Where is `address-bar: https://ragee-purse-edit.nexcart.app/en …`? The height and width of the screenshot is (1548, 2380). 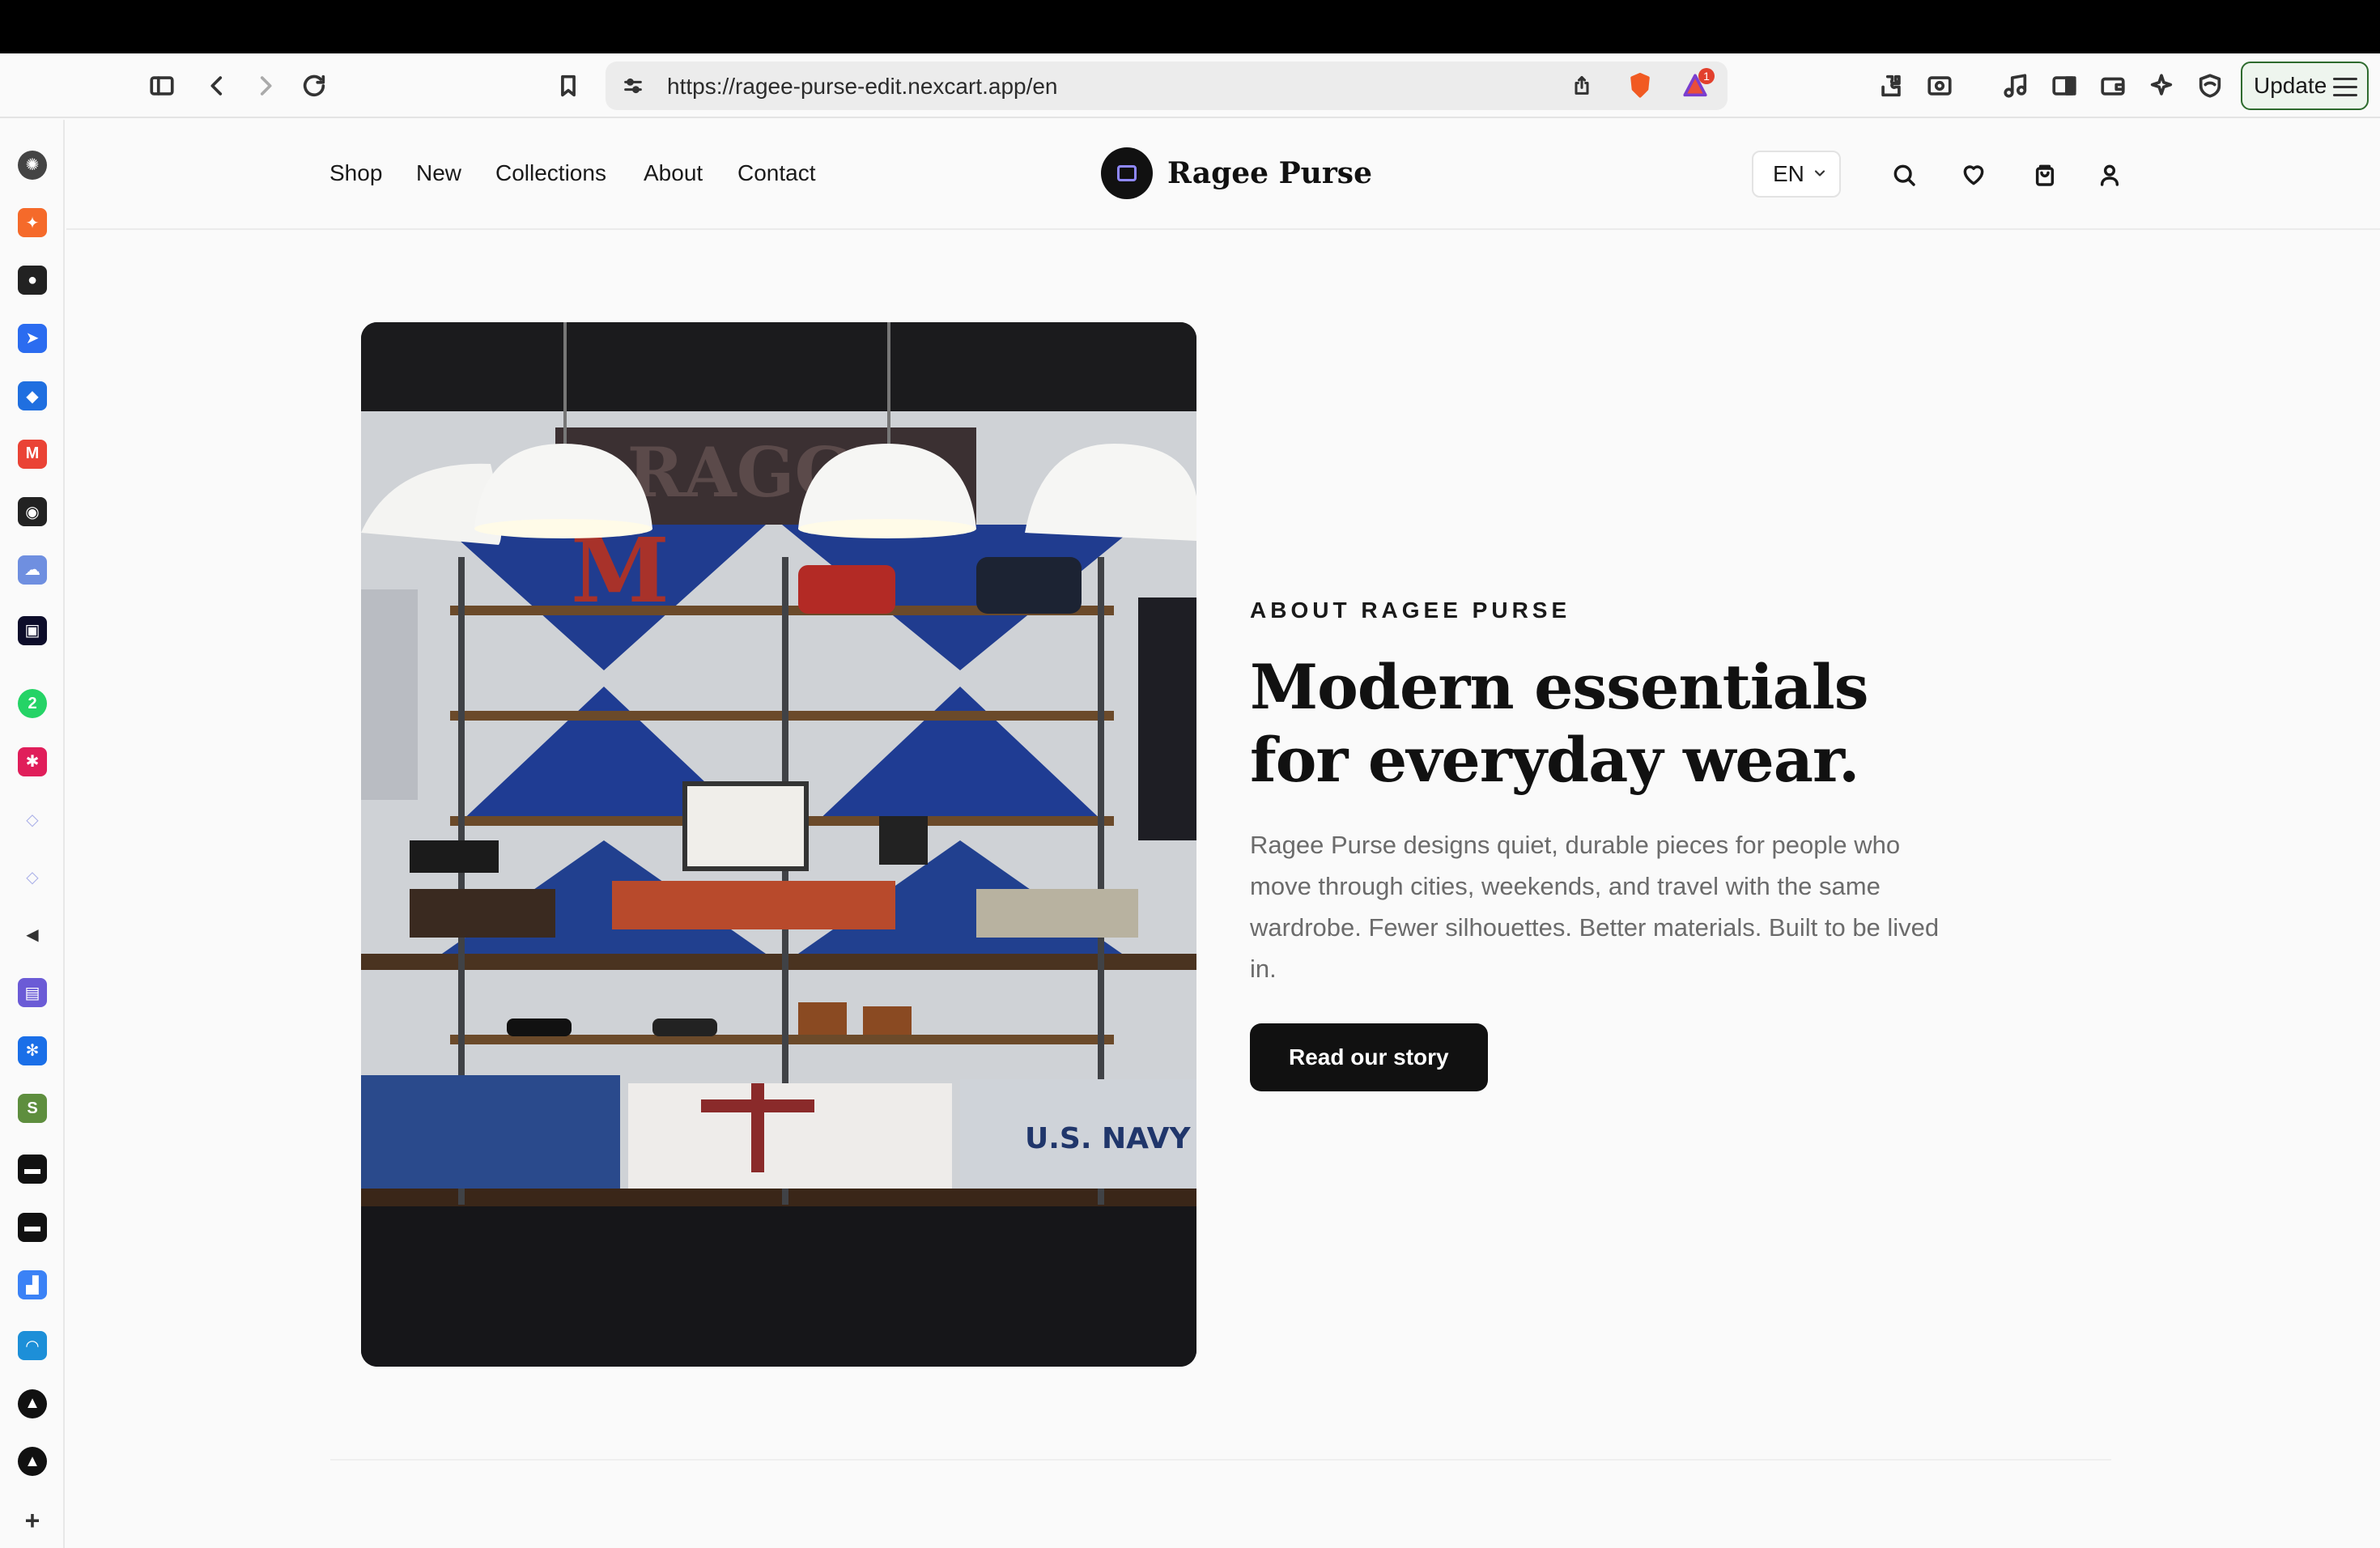 address-bar: https://ragee-purse-edit.nexcart.app/en … is located at coordinates (1167, 86).